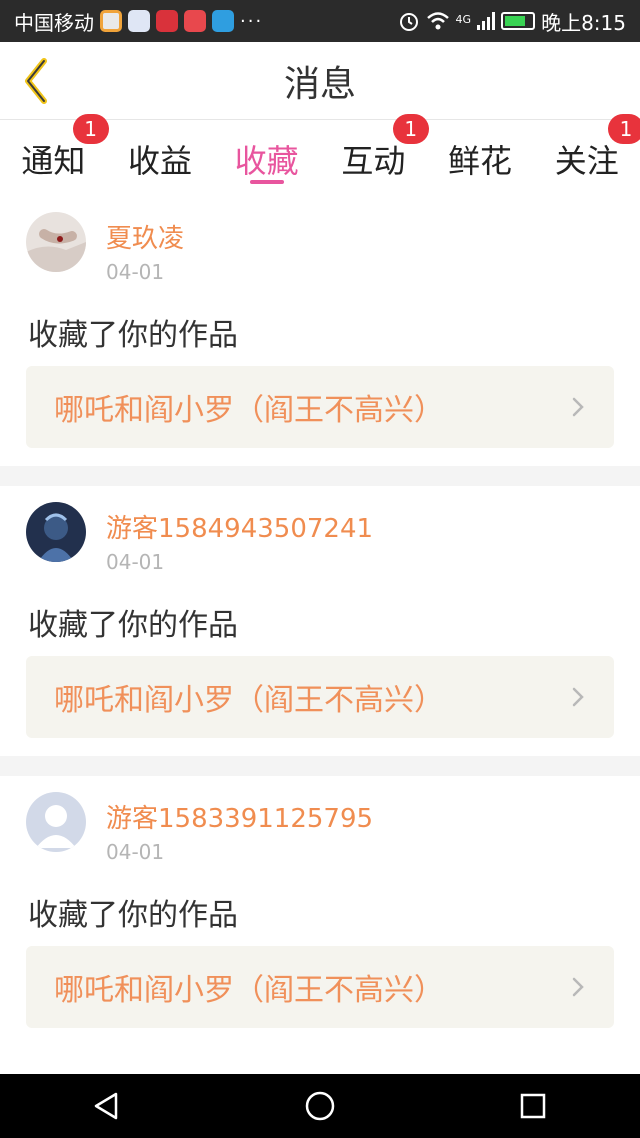 This screenshot has height=1138, width=640. I want to click on system-nav-bar, so click(320, 1106).